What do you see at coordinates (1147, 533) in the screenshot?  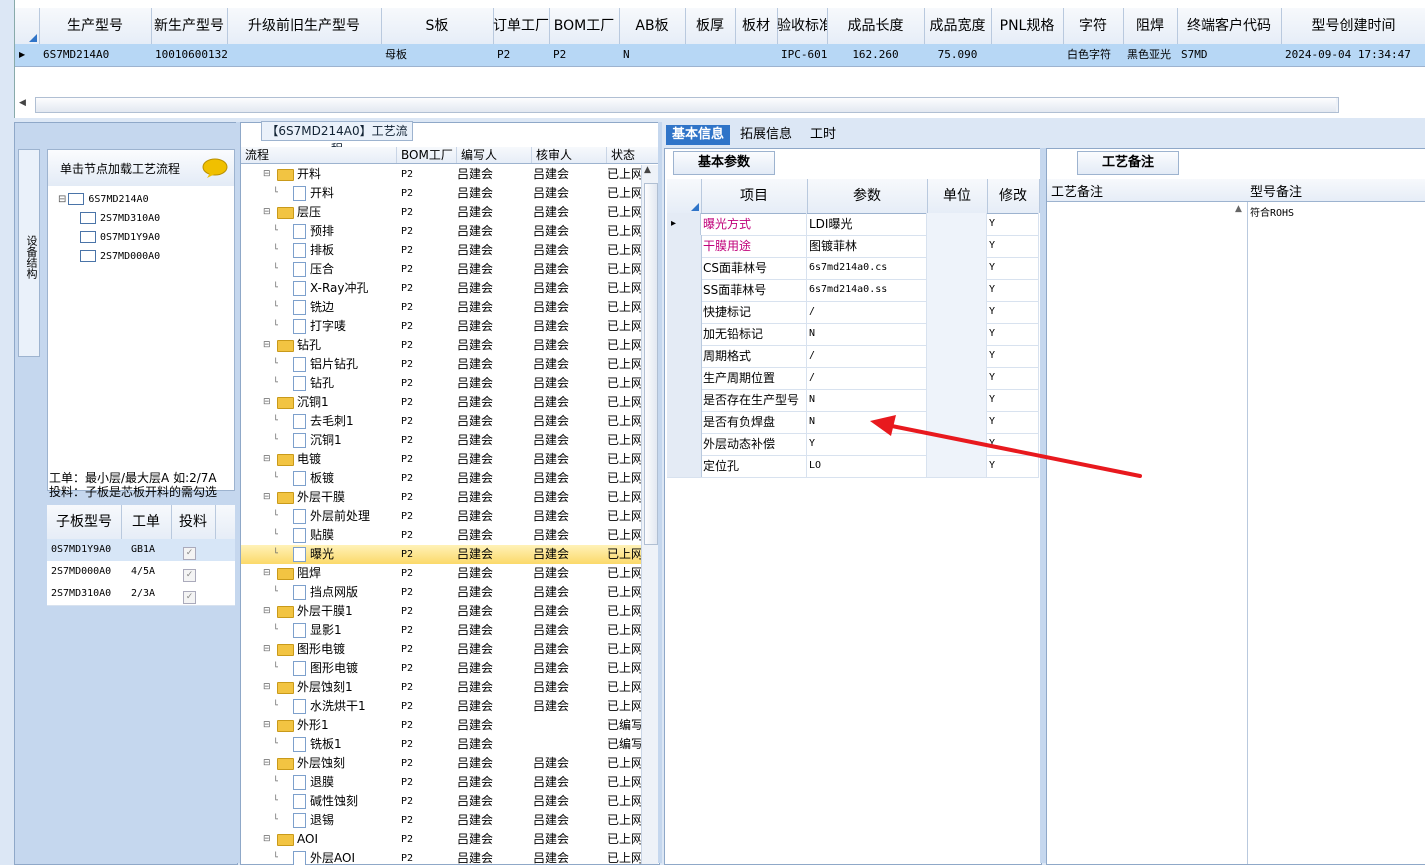 I see `process-remark-area` at bounding box center [1147, 533].